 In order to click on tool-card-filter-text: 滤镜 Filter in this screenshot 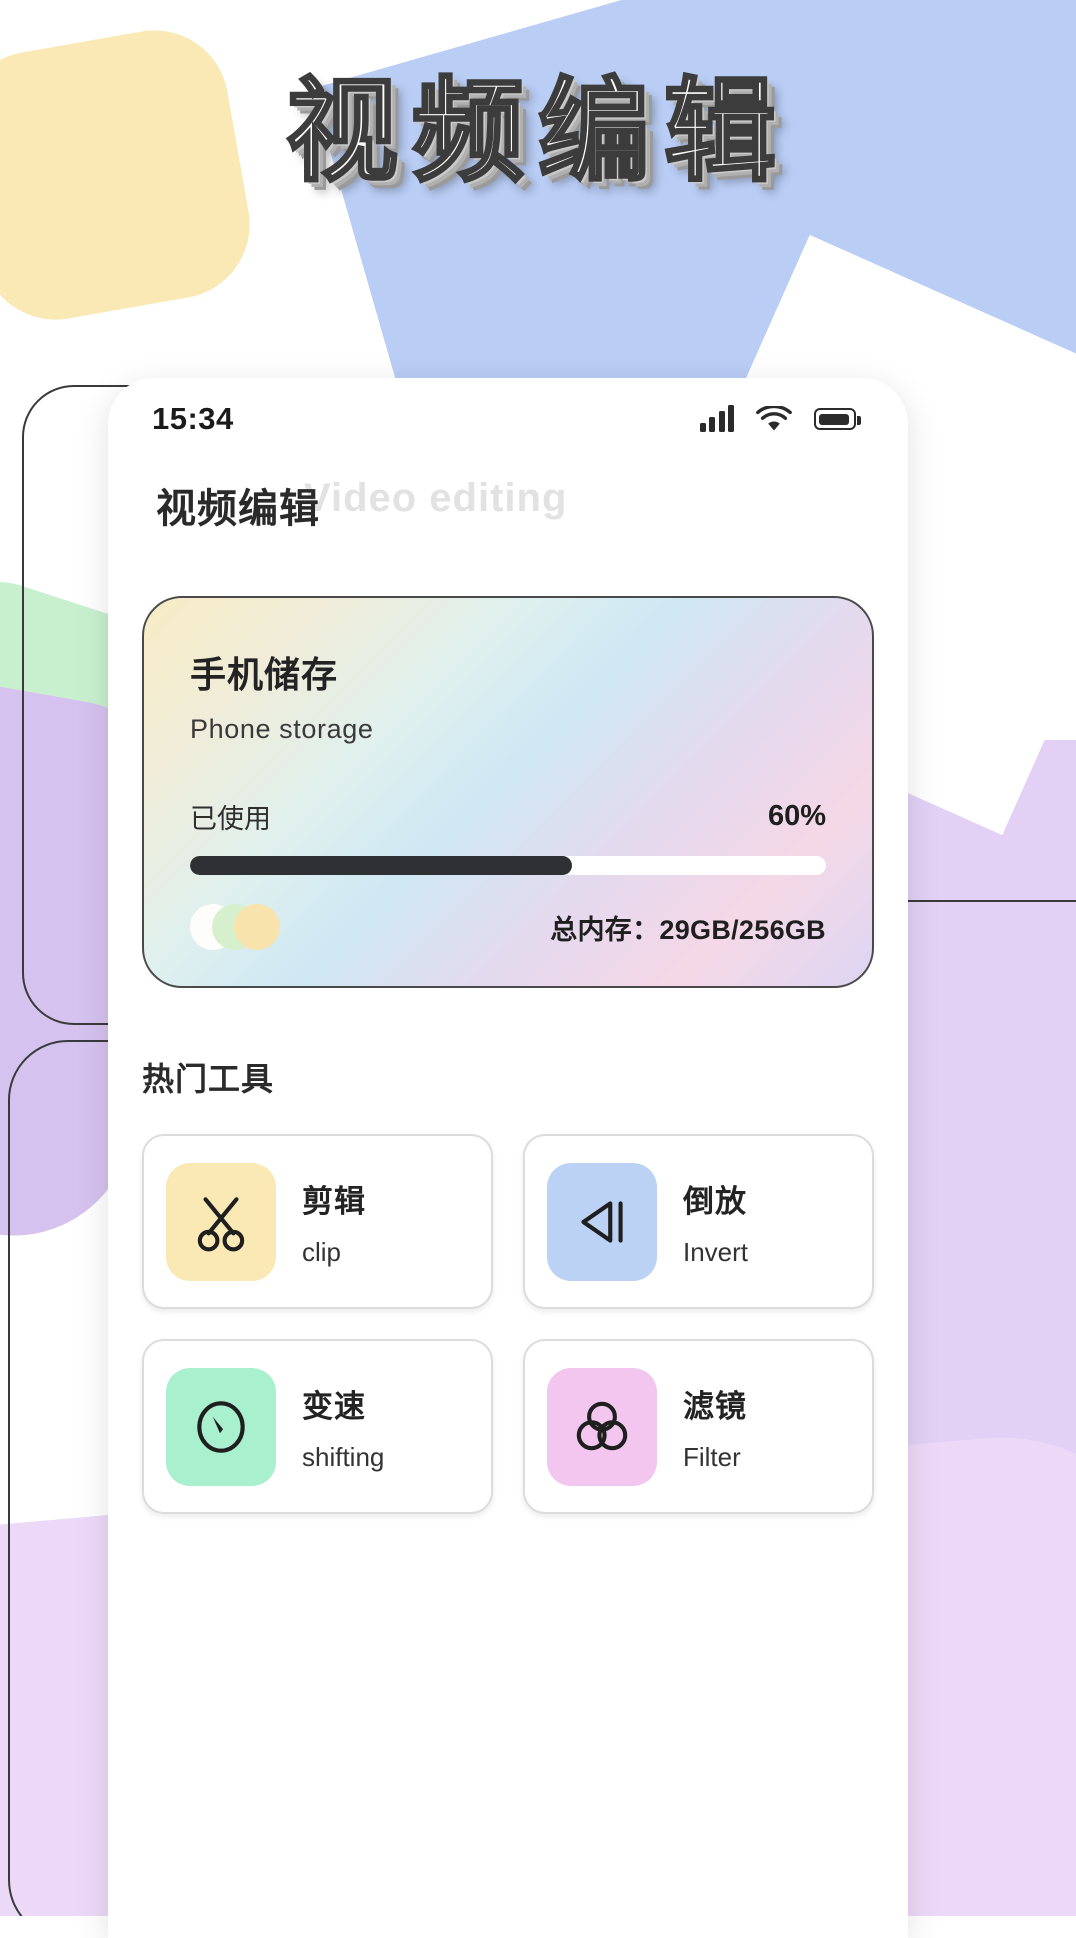, I will do `click(715, 1427)`.